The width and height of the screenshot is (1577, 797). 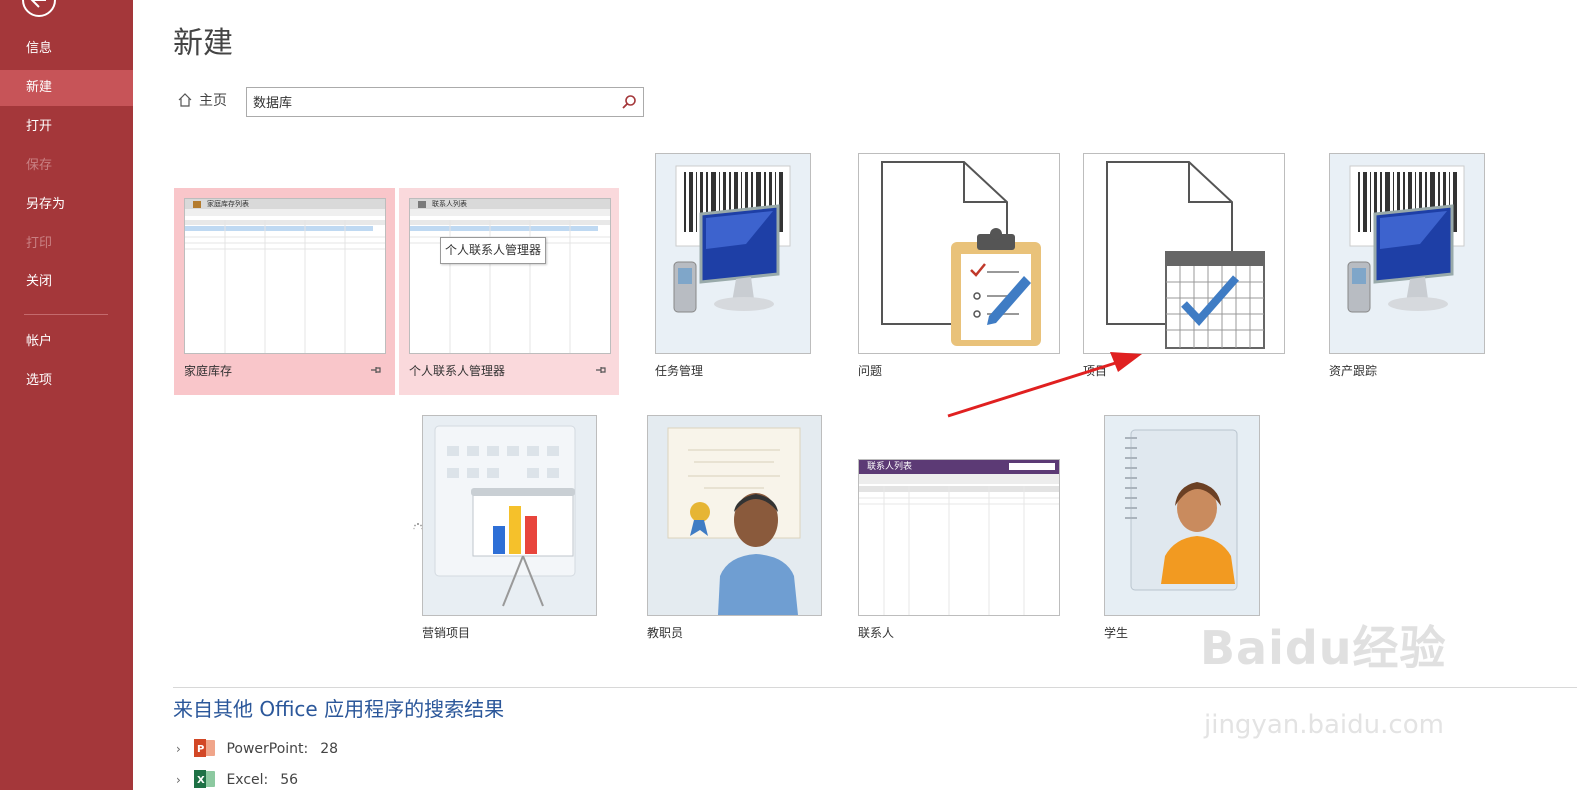 What do you see at coordinates (629, 102) in the screenshot?
I see `search-icon` at bounding box center [629, 102].